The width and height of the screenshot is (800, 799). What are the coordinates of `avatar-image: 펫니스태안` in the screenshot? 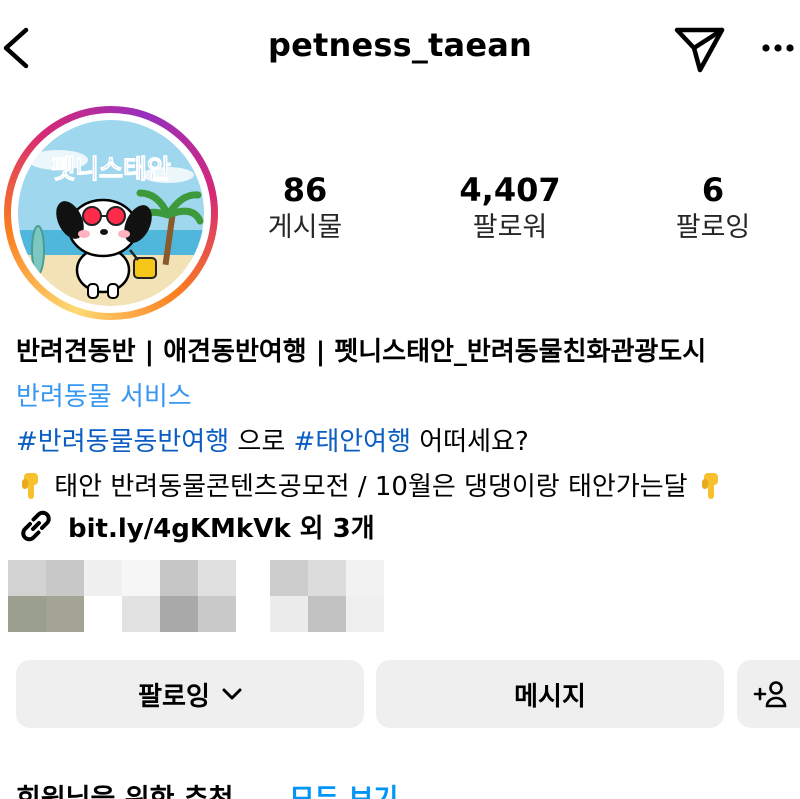 It's located at (111, 213).